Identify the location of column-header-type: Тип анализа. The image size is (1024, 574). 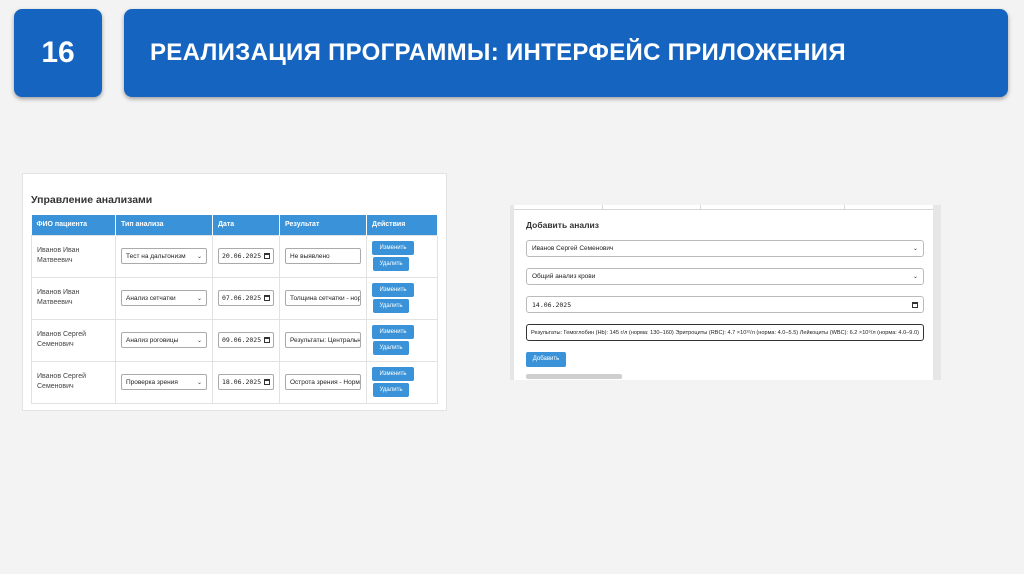
(164, 225).